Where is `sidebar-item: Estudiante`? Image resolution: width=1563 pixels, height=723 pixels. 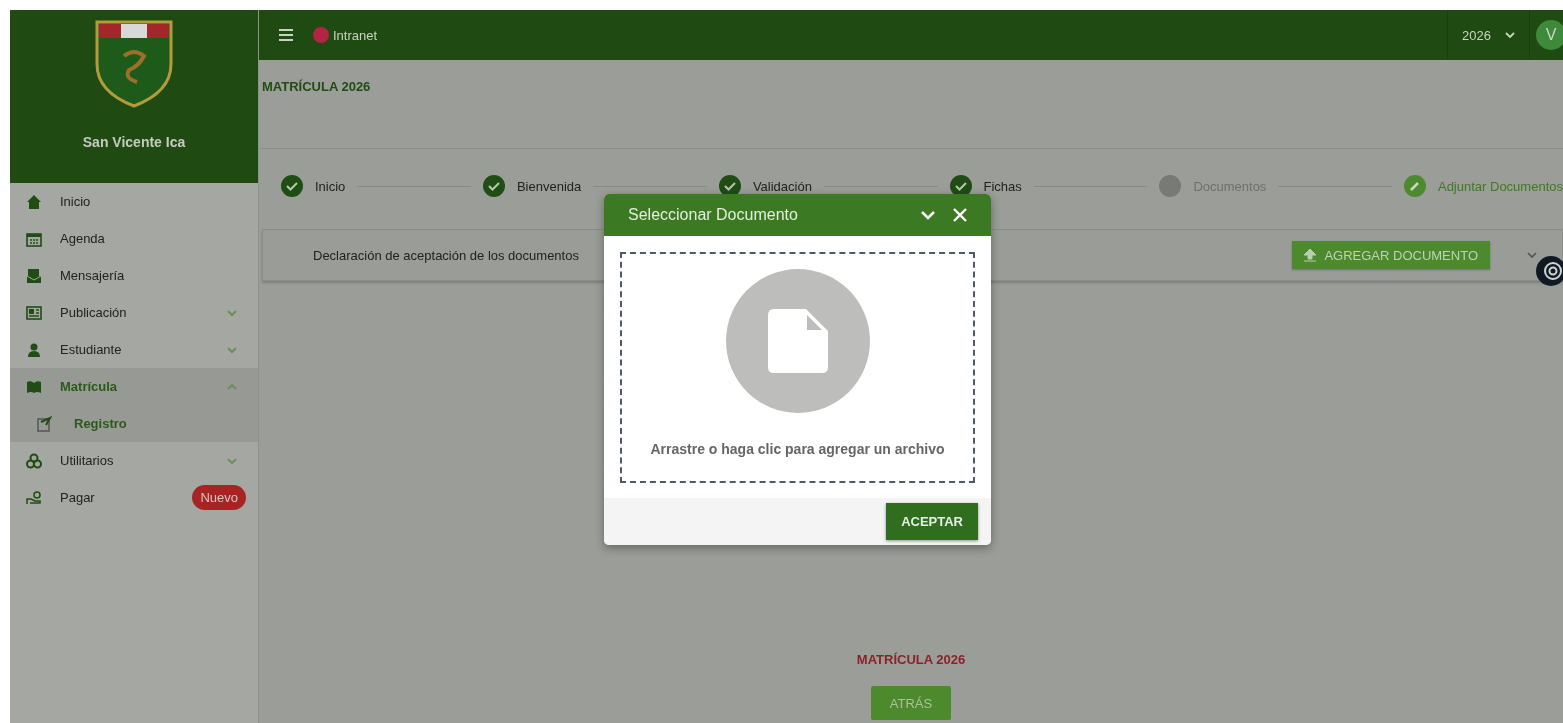
sidebar-item: Estudiante is located at coordinates (134, 349).